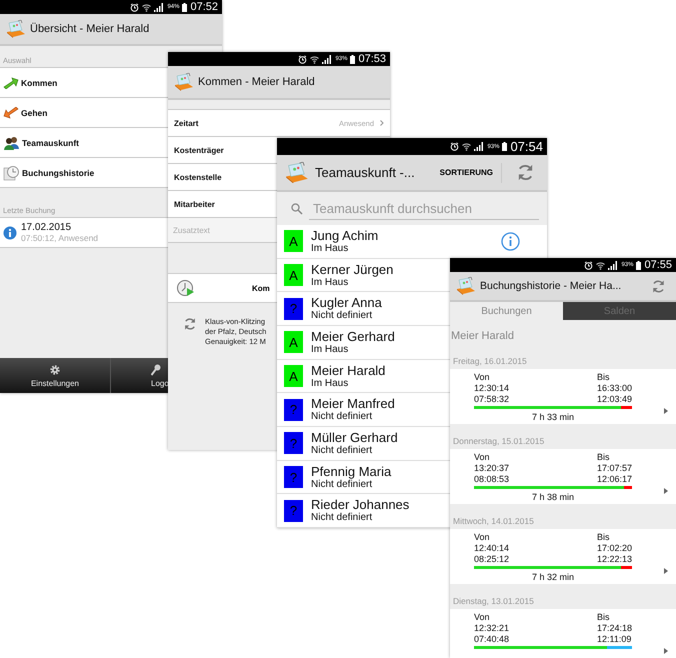 The image size is (676, 658). I want to click on team-member-row: A Meier Harald Im Haus, so click(363, 377).